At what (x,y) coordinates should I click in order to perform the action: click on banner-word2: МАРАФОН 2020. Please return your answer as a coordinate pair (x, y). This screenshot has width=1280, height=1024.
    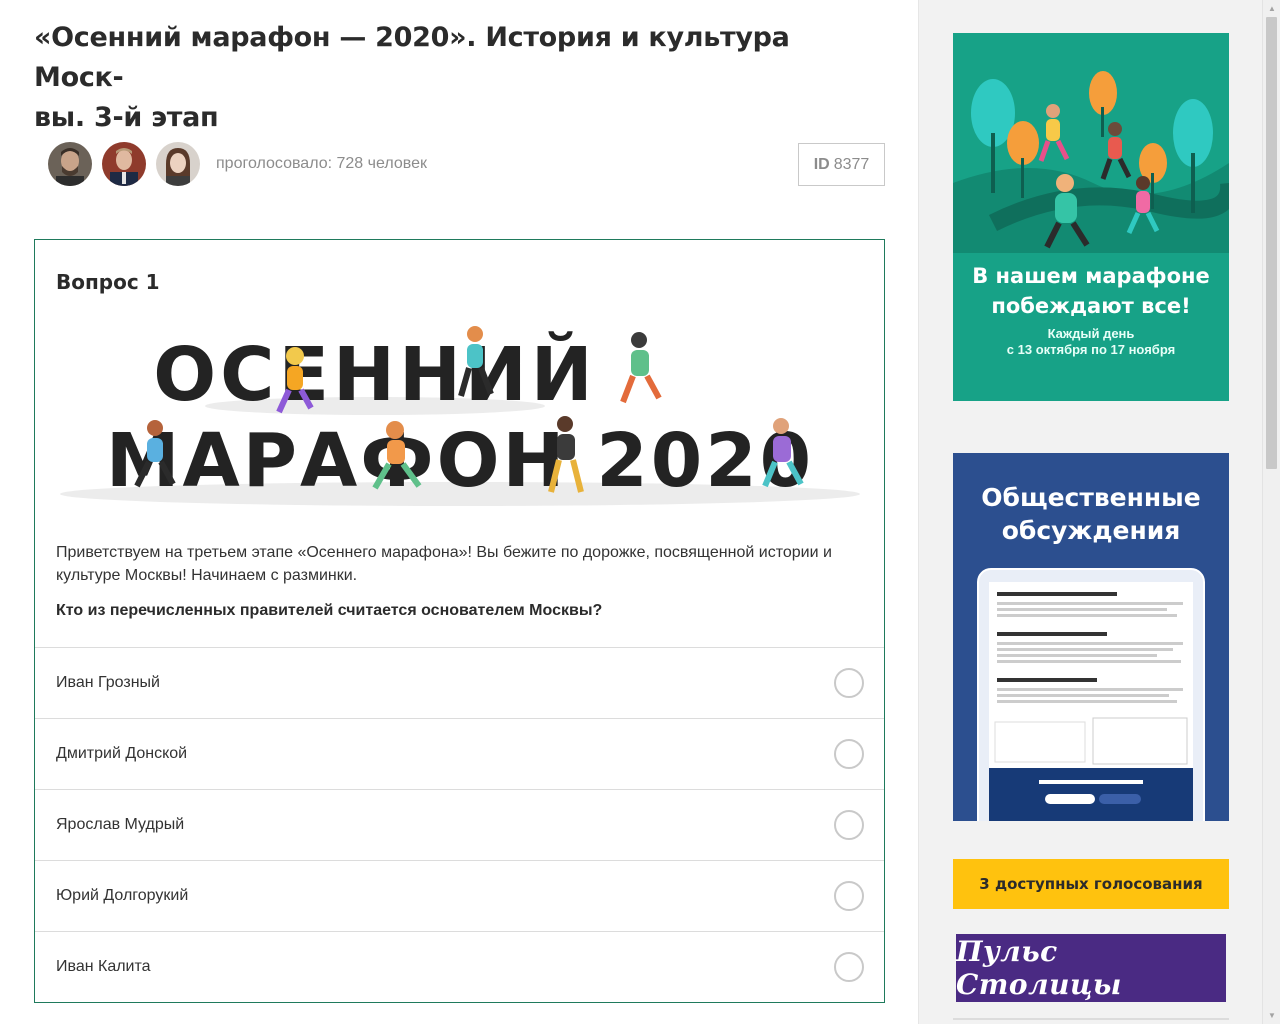
    Looking at the image, I should click on (460, 461).